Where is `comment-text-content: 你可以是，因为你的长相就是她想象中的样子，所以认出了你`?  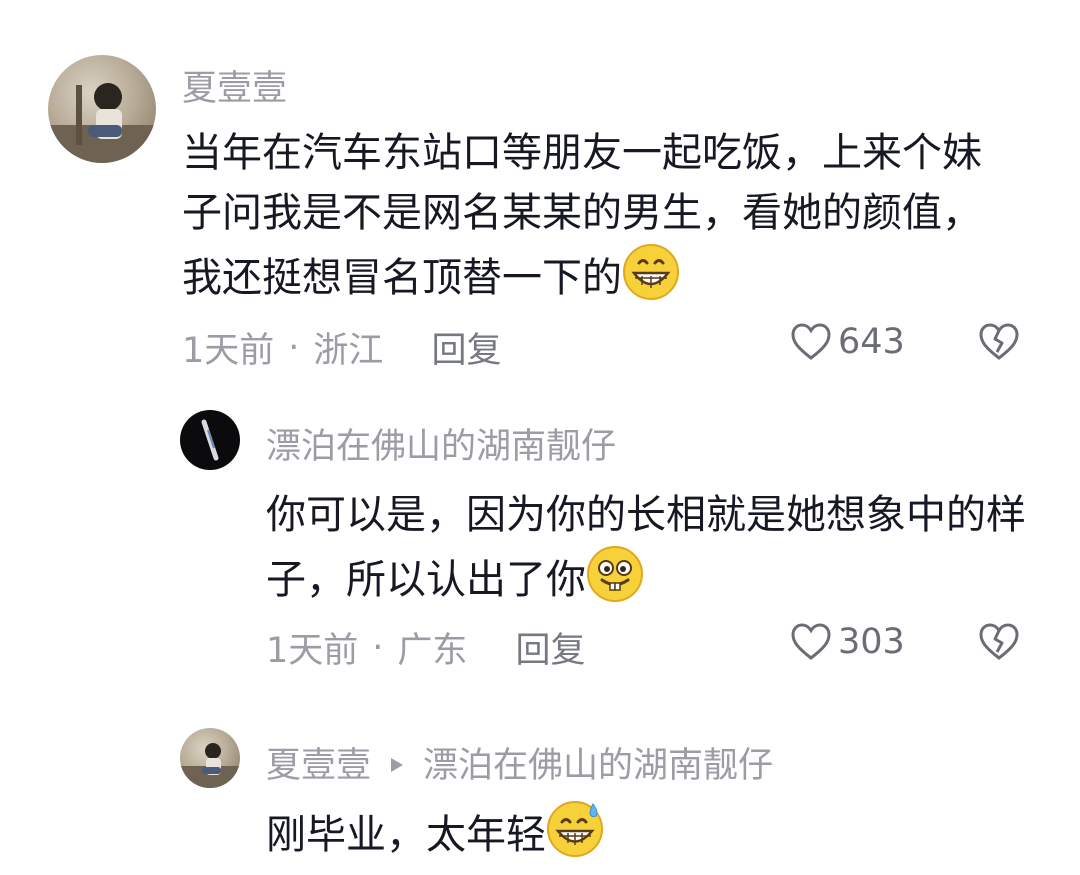
comment-text-content: 你可以是，因为你的长相就是她想象中的样子，所以认出了你 is located at coordinates (646, 547).